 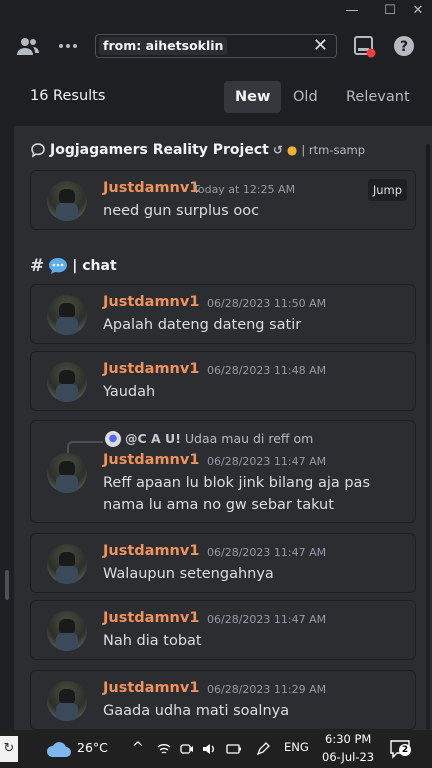 I want to click on title-bar: — ☐ ✕, so click(x=216, y=11).